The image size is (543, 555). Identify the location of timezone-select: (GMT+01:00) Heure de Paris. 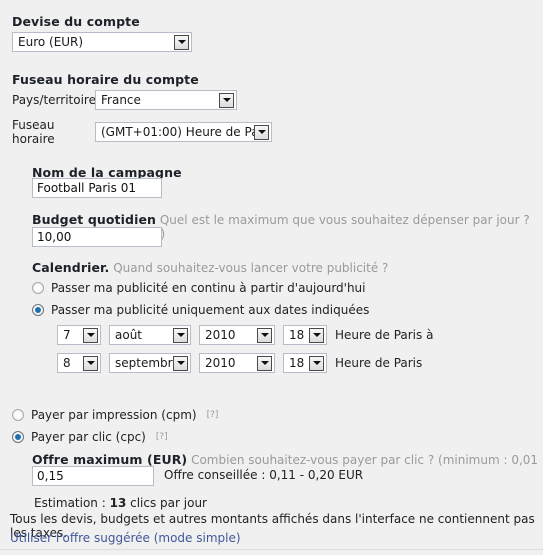
(183, 132).